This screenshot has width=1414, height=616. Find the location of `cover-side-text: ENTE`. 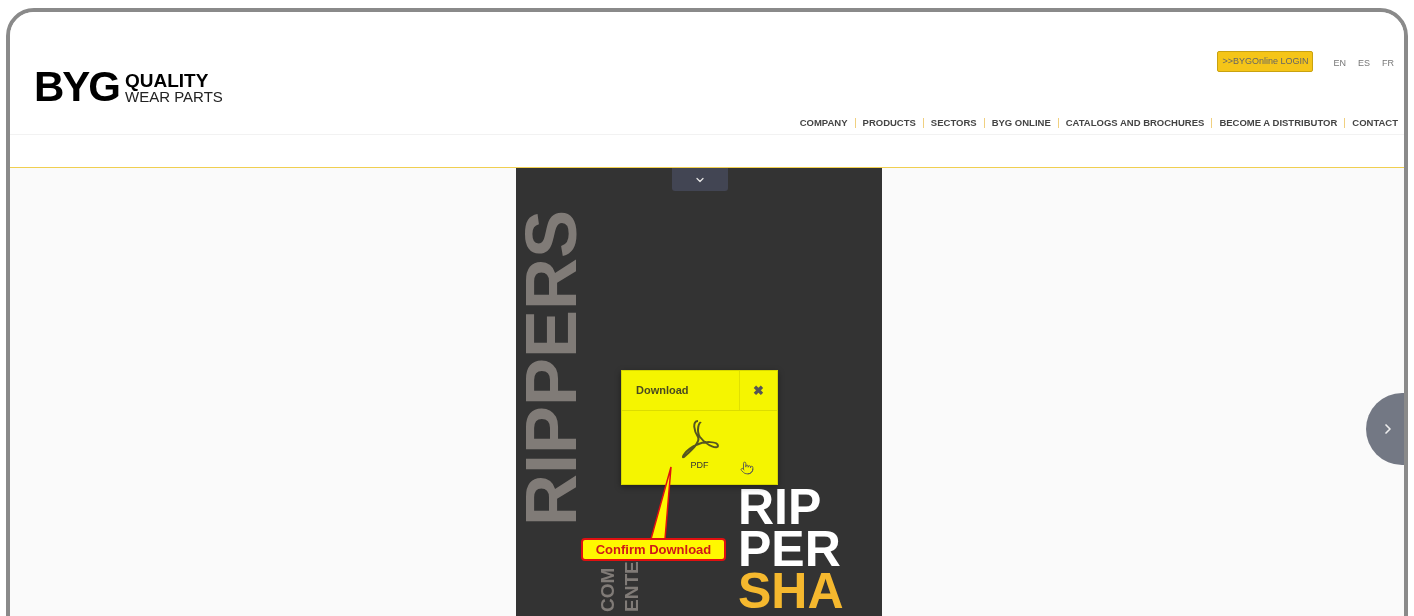

cover-side-text: ENTE is located at coordinates (632, 586).